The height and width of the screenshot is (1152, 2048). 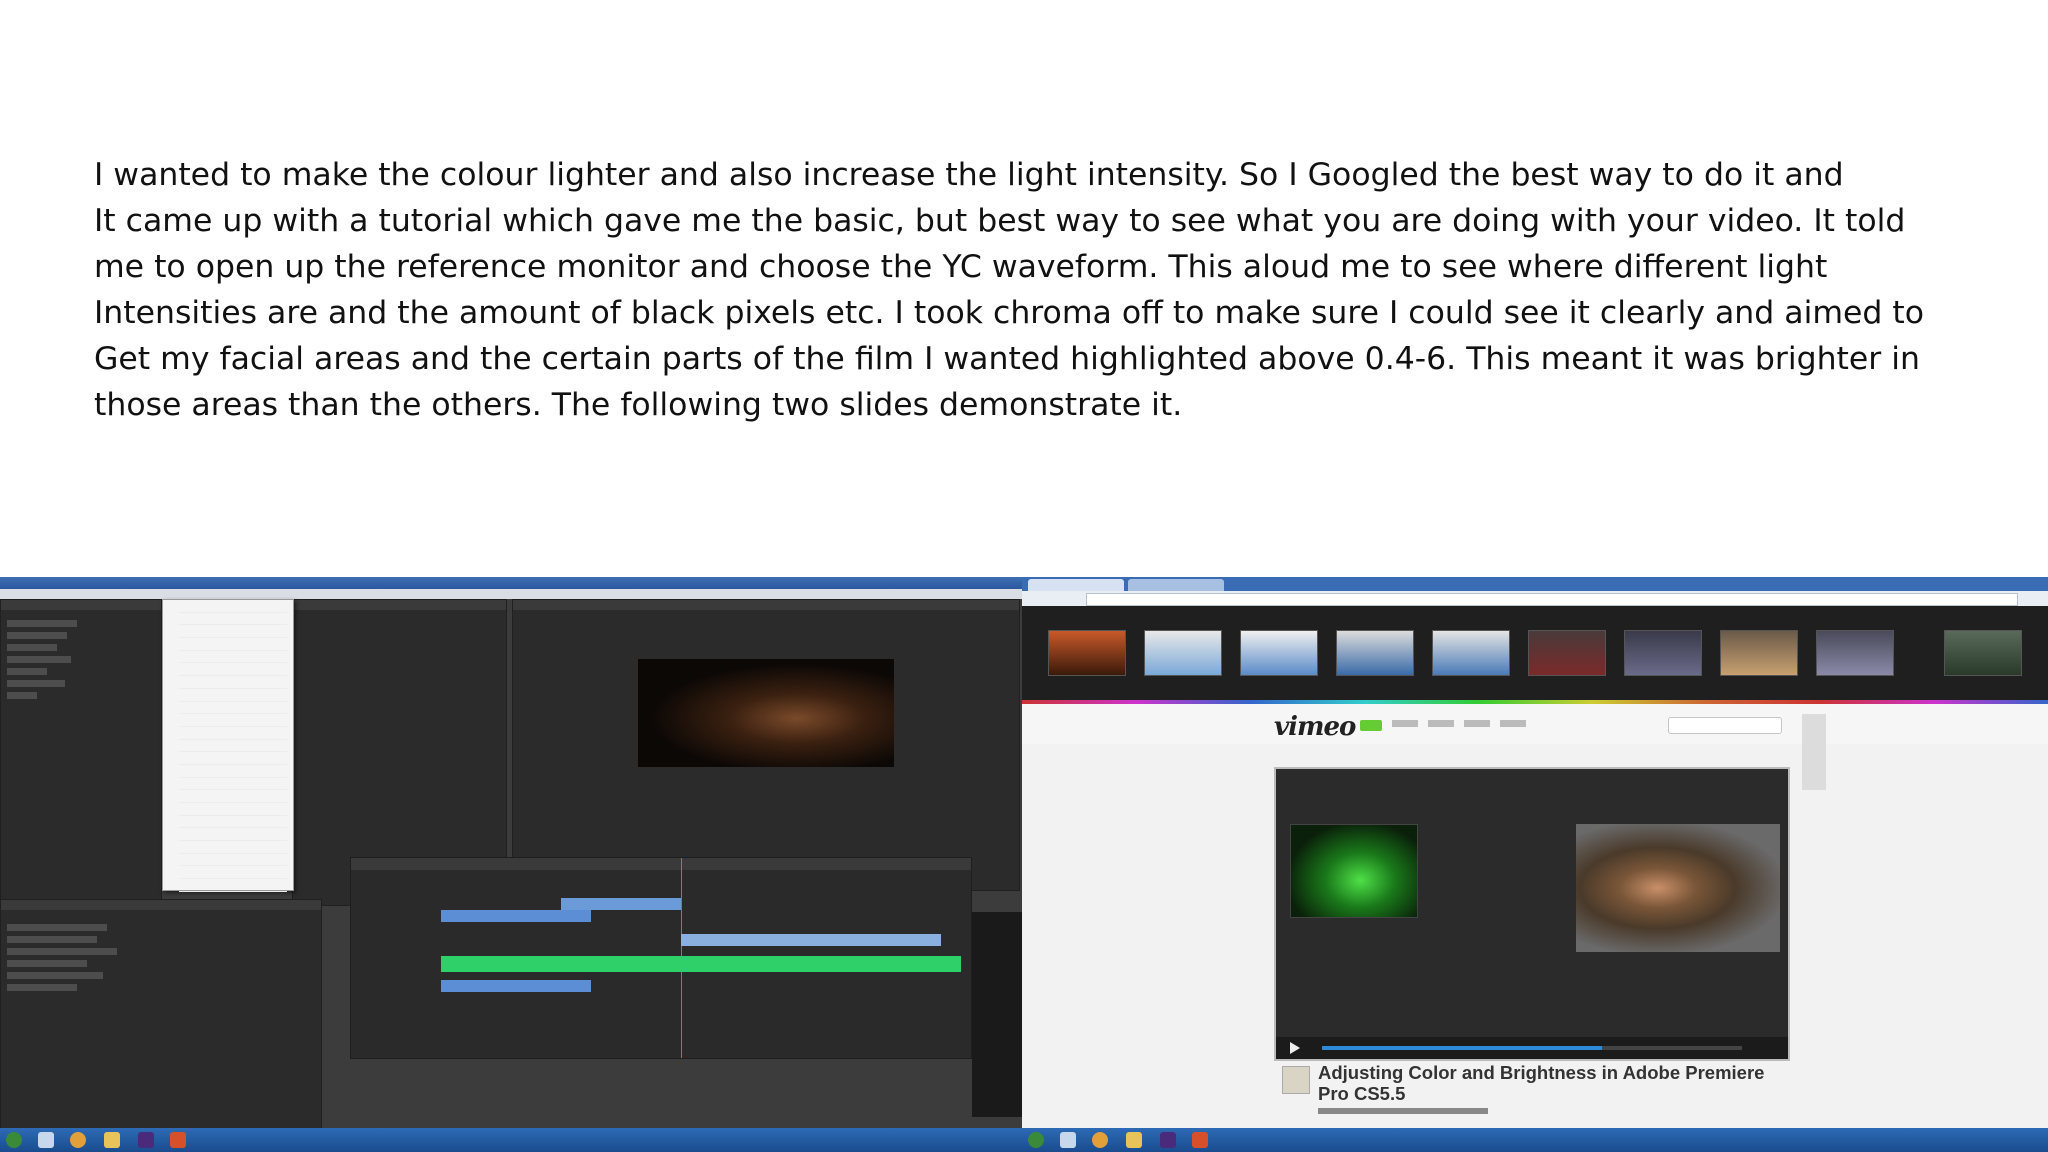 I want to click on menu-bar, so click(x=511, y=594).